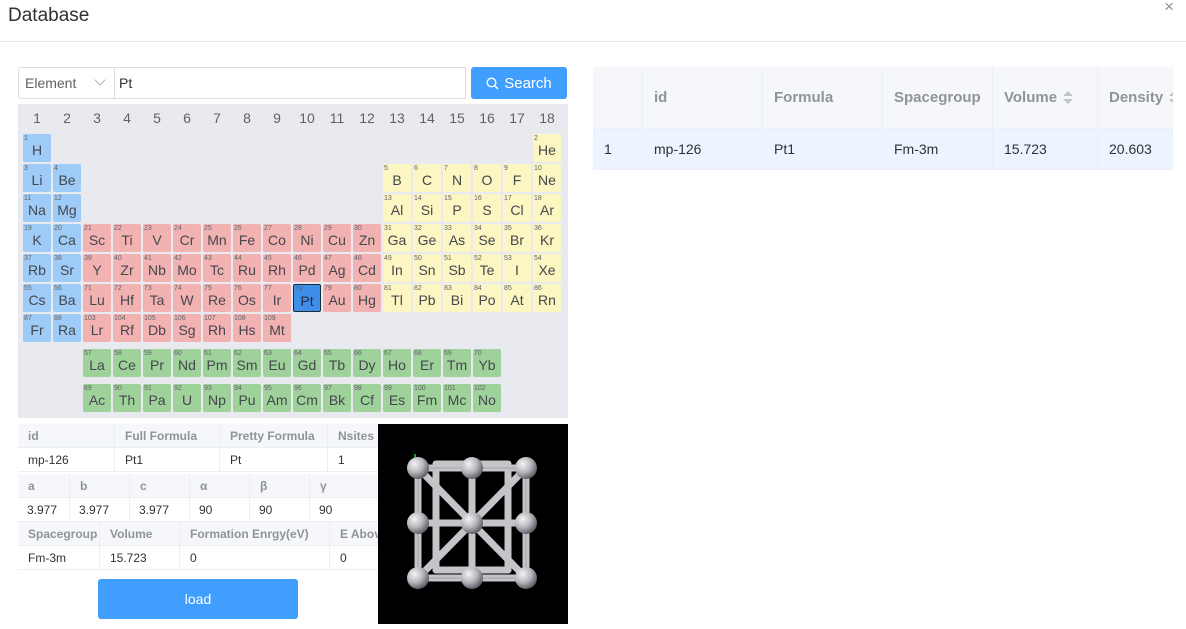 This screenshot has height=629, width=1186. What do you see at coordinates (457, 398) in the screenshot?
I see `element-mc: 101 Mc` at bounding box center [457, 398].